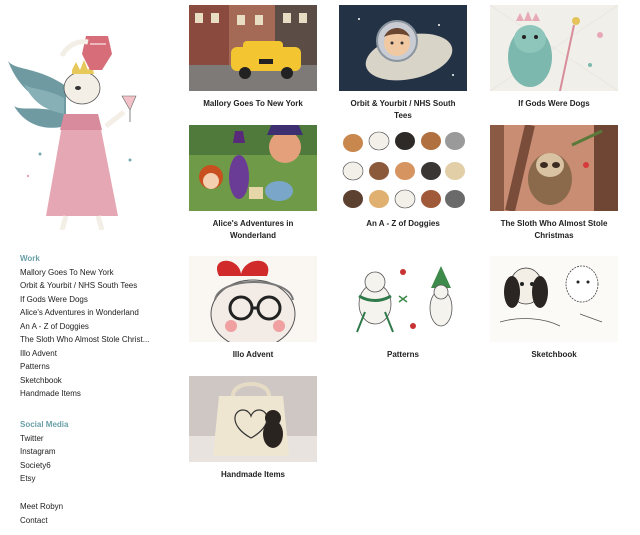 This screenshot has width=640, height=535. Describe the element at coordinates (403, 223) in the screenshot. I see `caption-doggies: An A - Z of Doggies` at that location.